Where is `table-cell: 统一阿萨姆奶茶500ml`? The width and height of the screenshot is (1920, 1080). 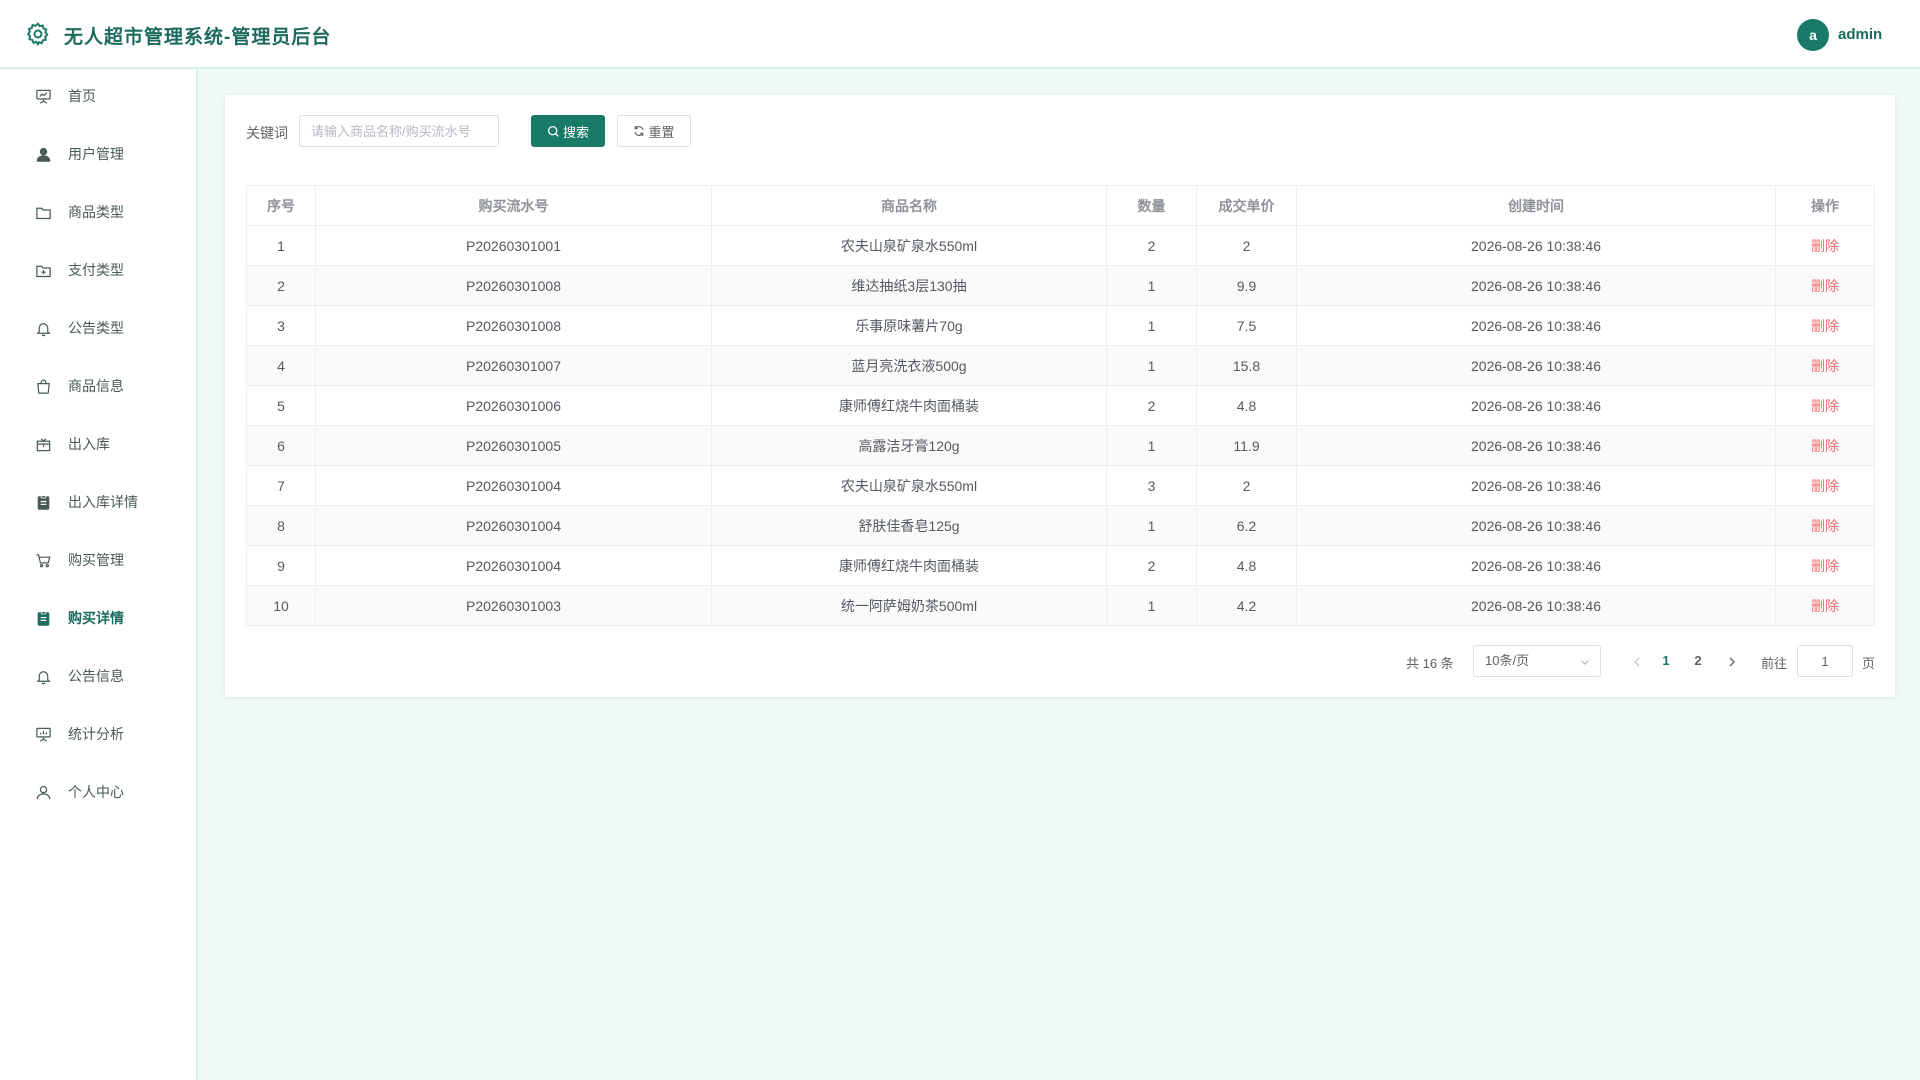 table-cell: 统一阿萨姆奶茶500ml is located at coordinates (909, 605).